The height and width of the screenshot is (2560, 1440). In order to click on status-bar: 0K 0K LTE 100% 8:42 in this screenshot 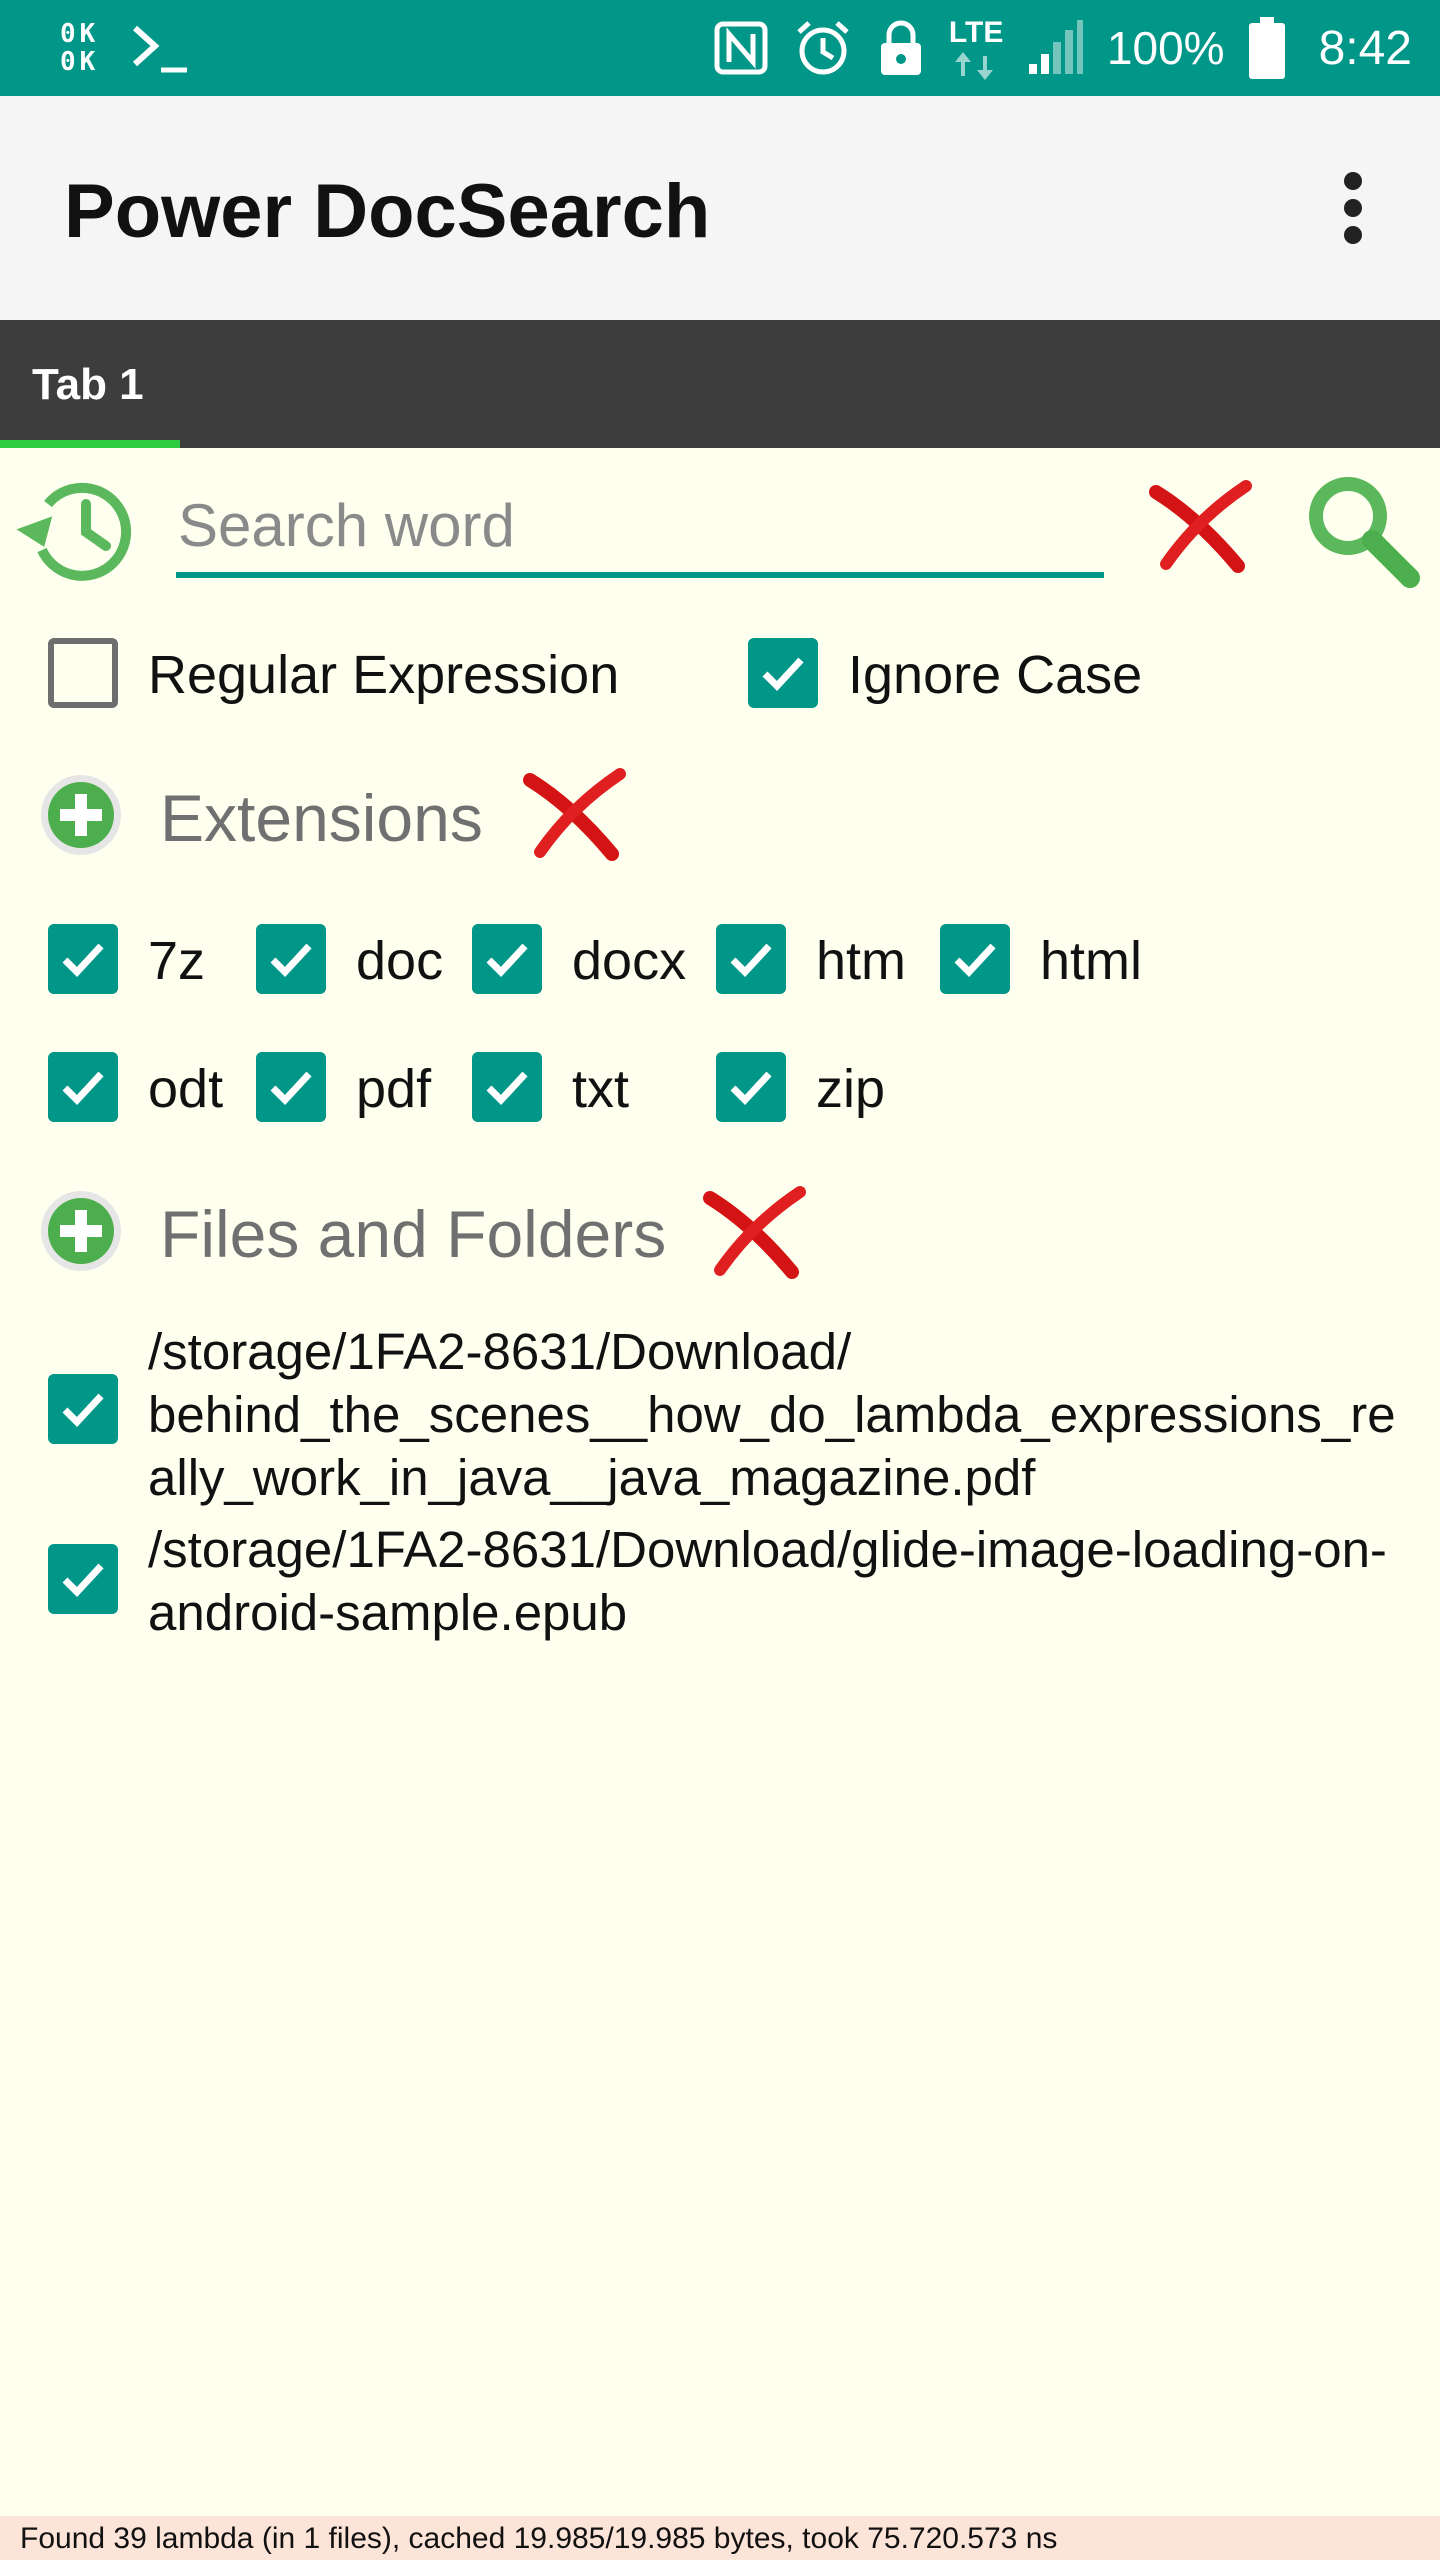, I will do `click(720, 48)`.